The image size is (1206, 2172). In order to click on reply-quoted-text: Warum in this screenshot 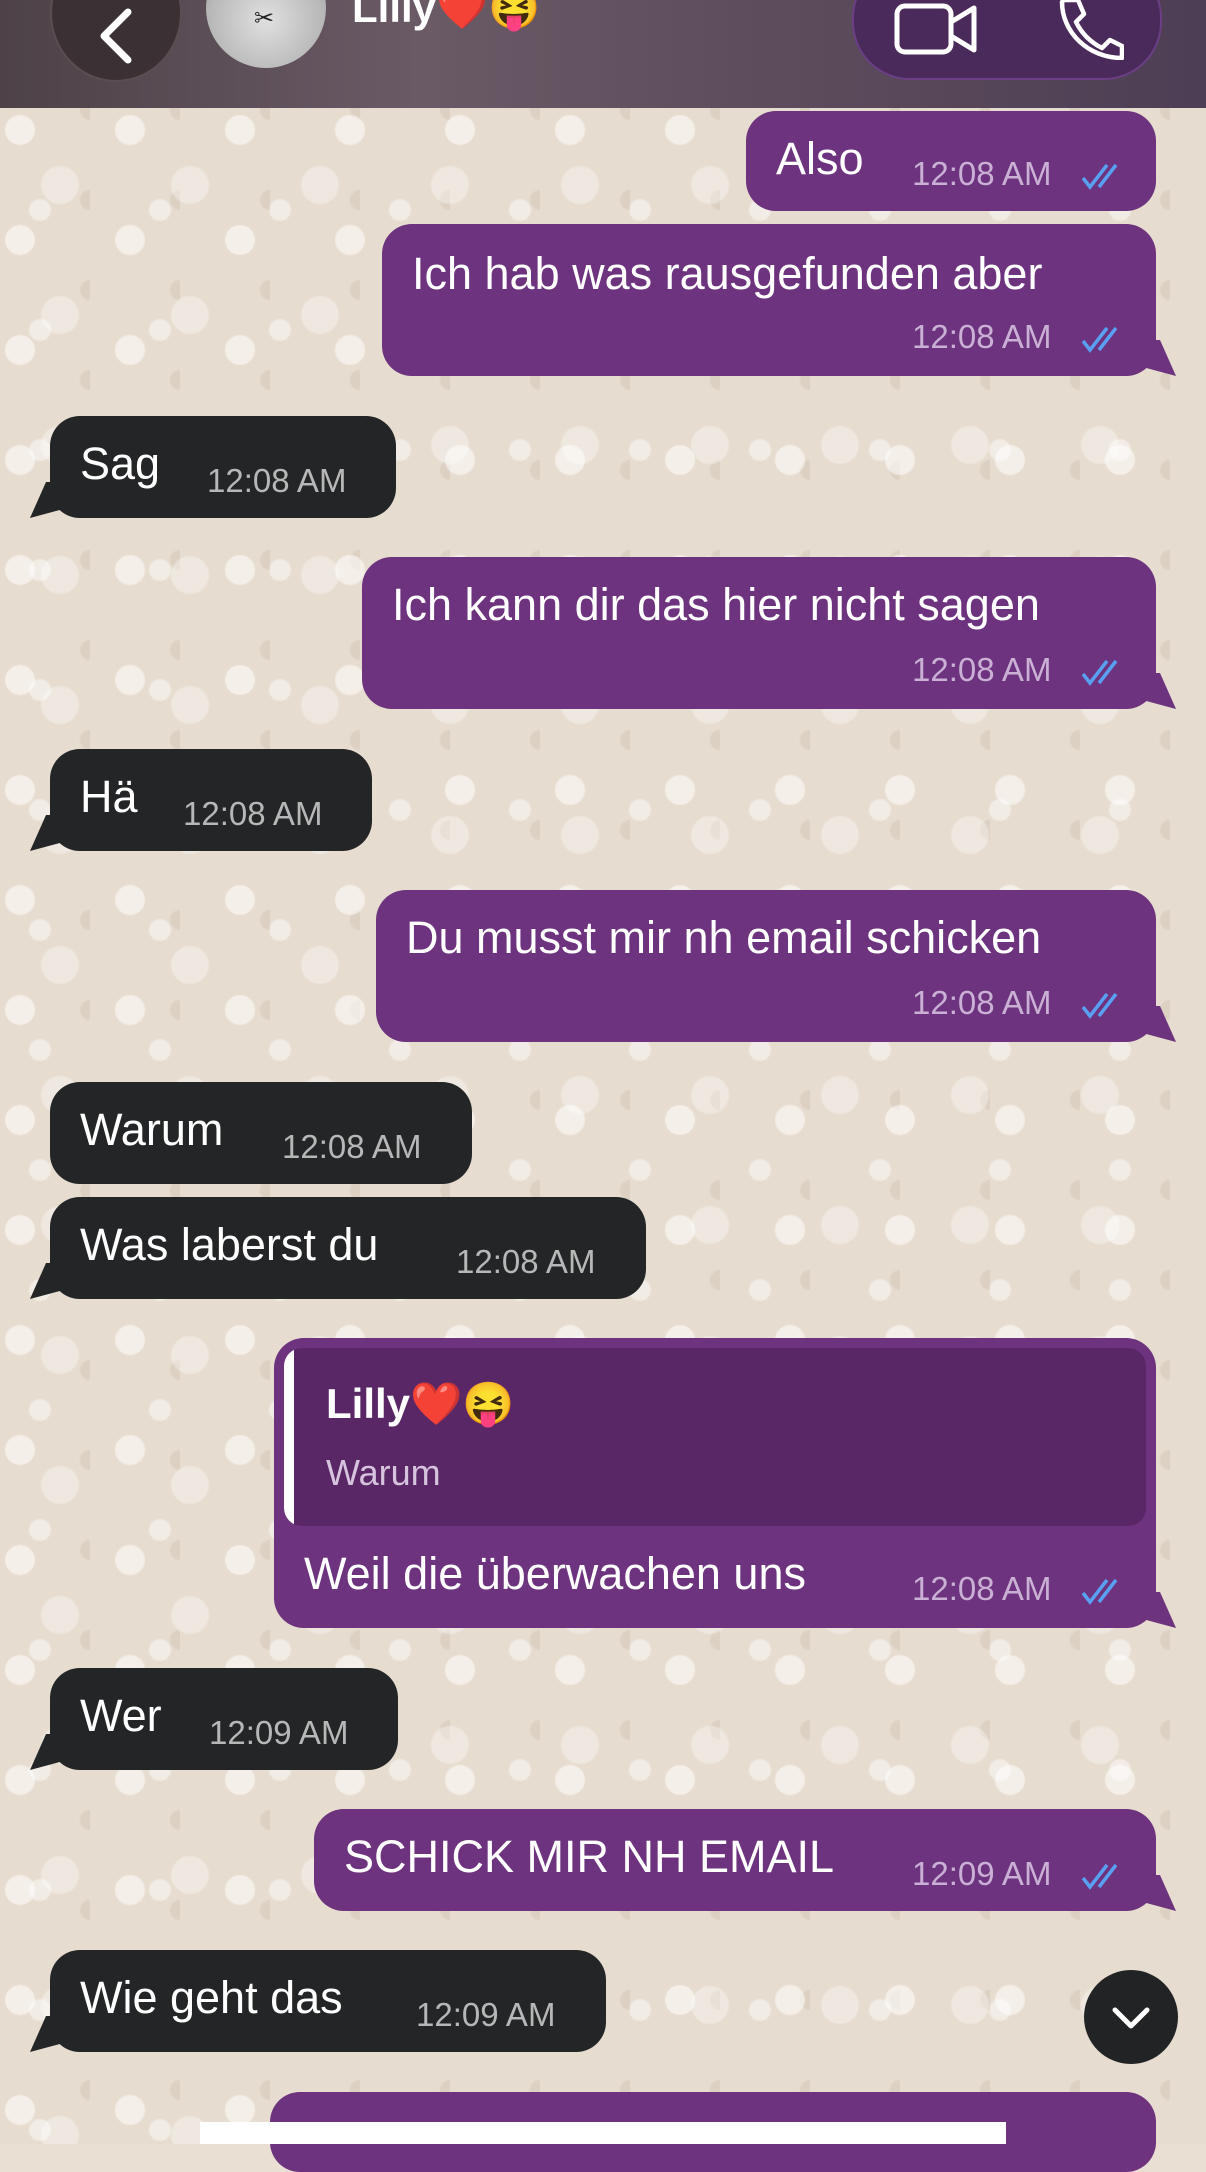, I will do `click(383, 1472)`.